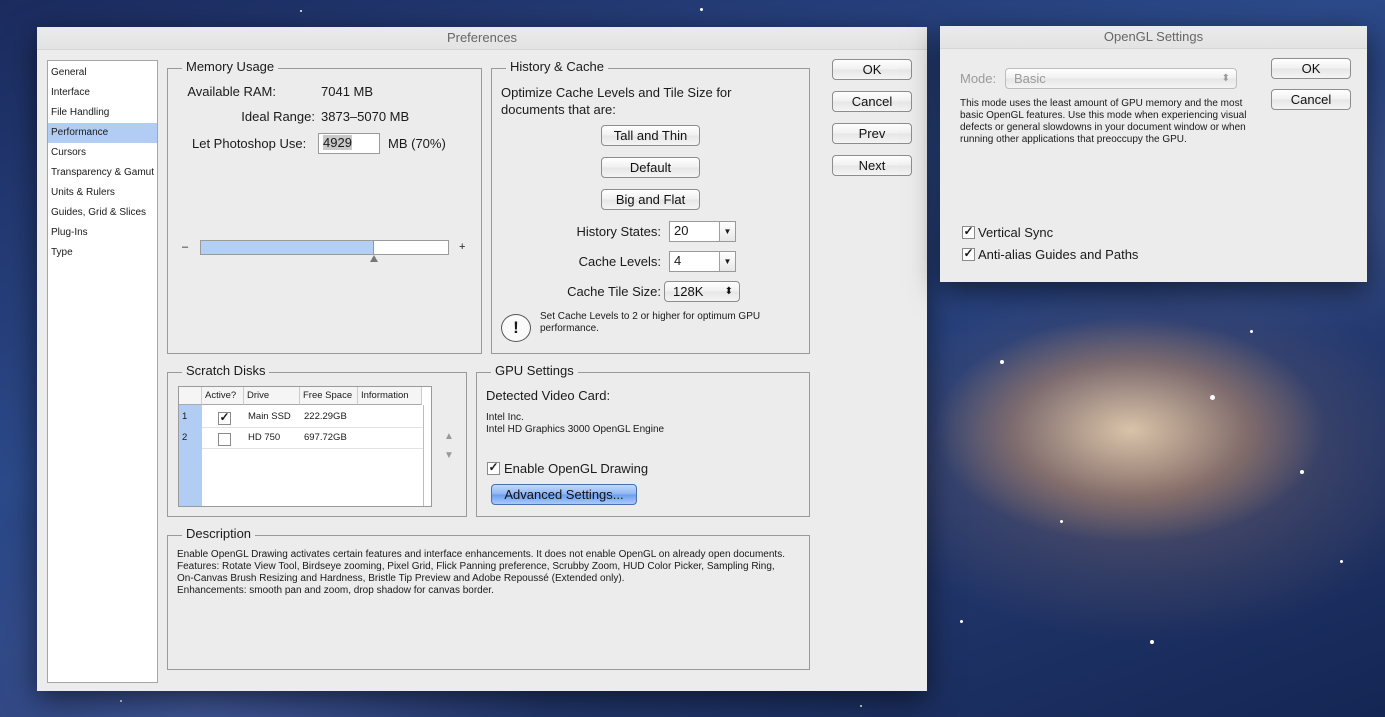 Image resolution: width=1385 pixels, height=717 pixels. I want to click on big-and-flat-button: Big and Flat, so click(650, 199).